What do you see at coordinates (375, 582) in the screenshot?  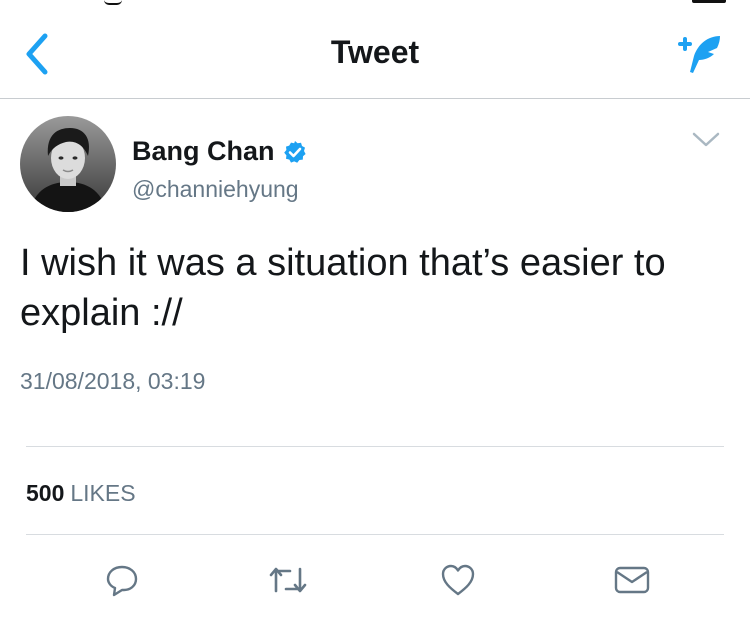 I see `tweet-action-bar` at bounding box center [375, 582].